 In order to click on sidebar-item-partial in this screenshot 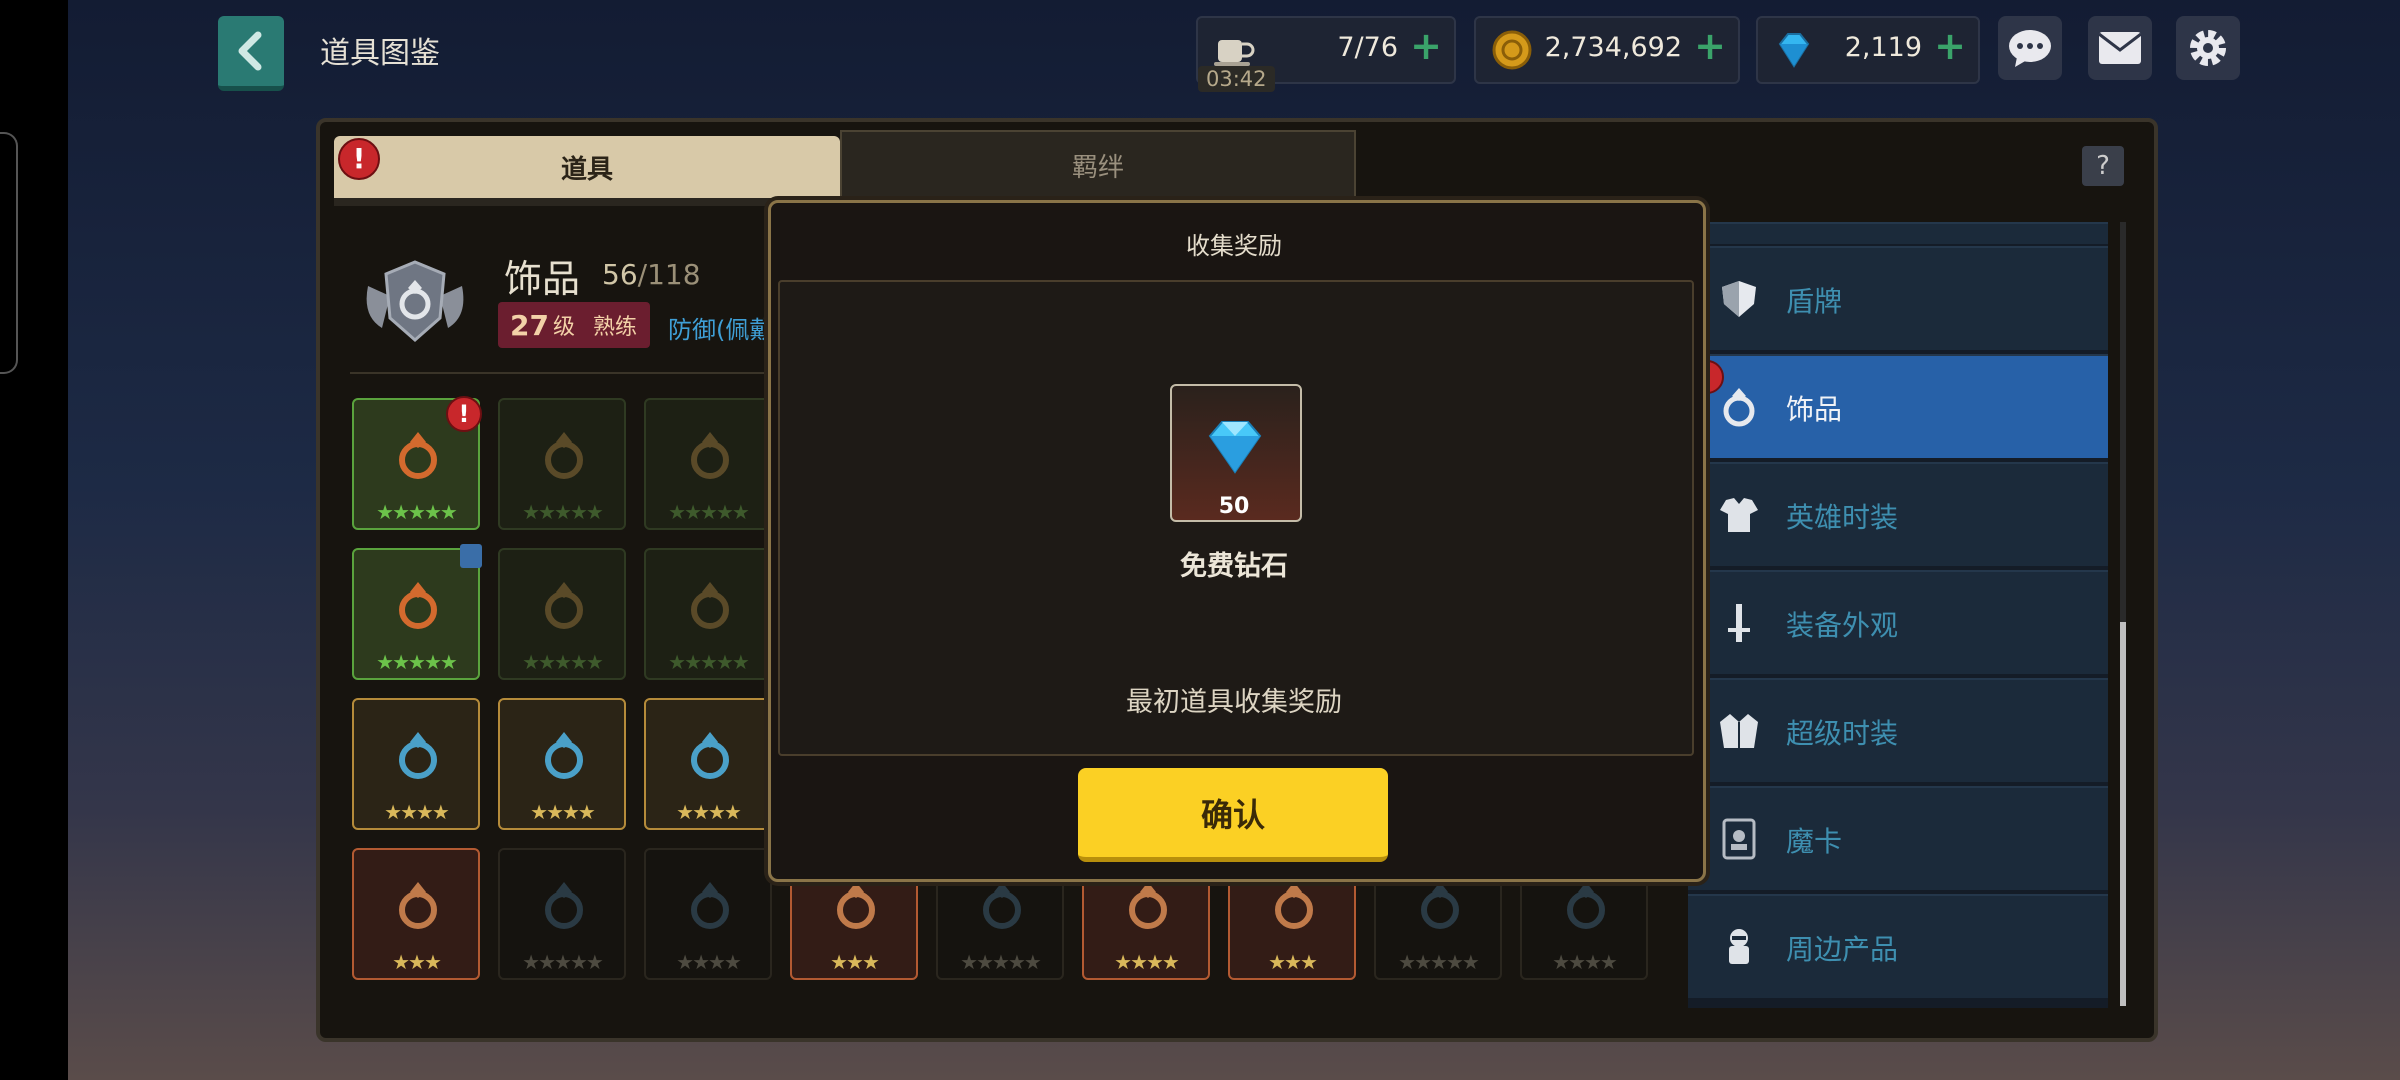, I will do `click(1898, 233)`.